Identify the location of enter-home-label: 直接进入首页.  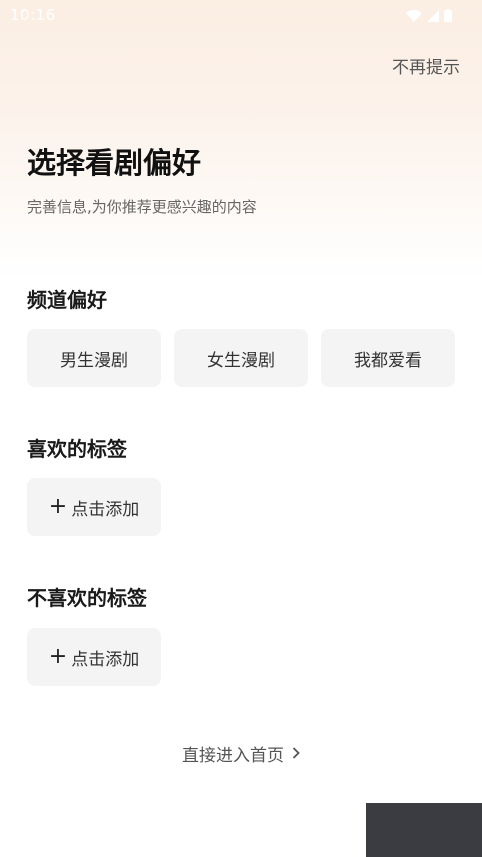
(233, 756).